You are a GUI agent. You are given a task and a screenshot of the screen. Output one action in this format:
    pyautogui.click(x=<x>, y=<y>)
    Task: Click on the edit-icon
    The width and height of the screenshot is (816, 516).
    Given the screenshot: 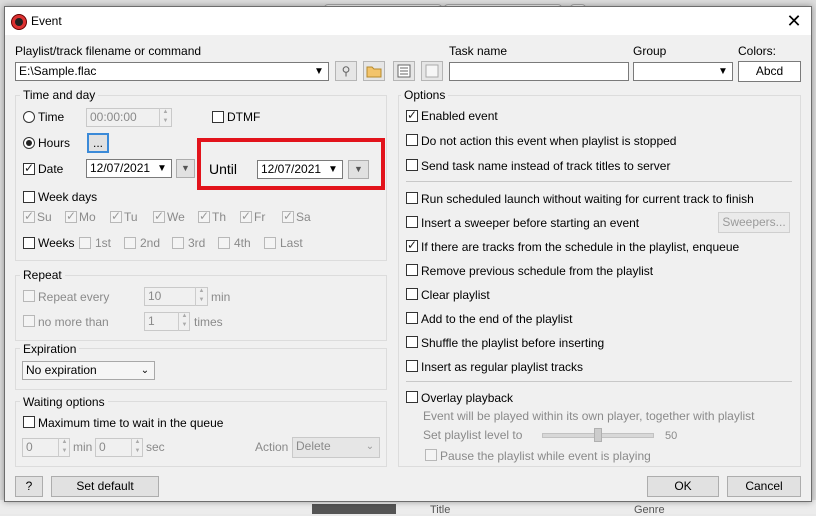 What is the action you would take?
    pyautogui.click(x=432, y=71)
    